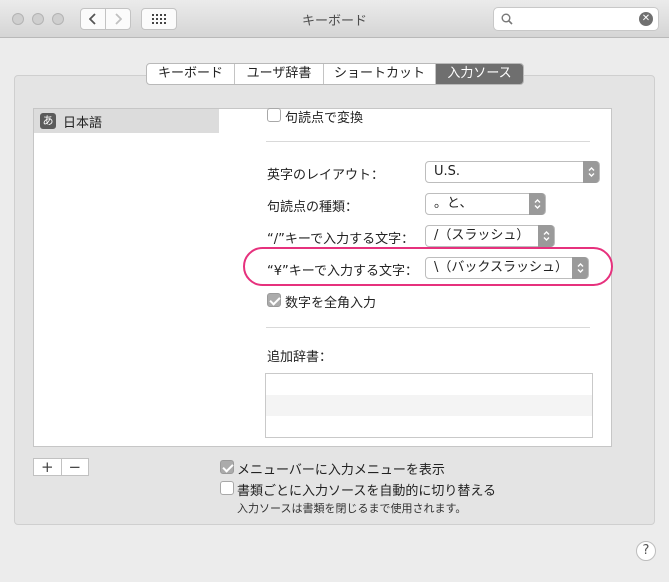 This screenshot has height=582, width=669. I want to click on clear-search-icon: ✕, so click(646, 19).